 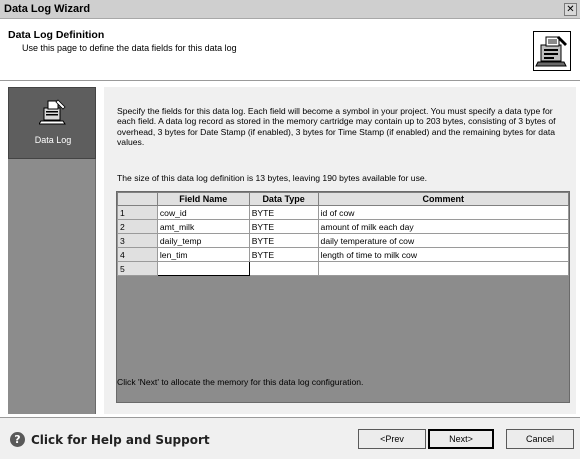 I want to click on row-number: 5, so click(x=137, y=268).